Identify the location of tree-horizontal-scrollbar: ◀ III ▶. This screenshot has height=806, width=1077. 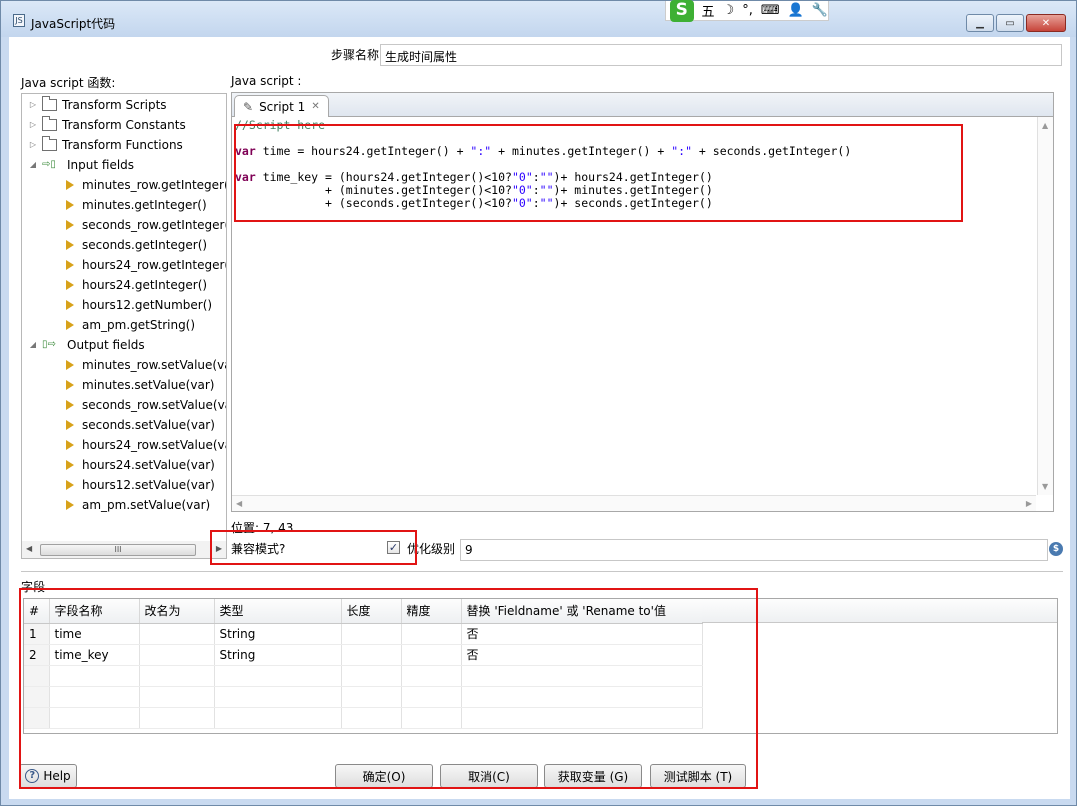
(124, 550).